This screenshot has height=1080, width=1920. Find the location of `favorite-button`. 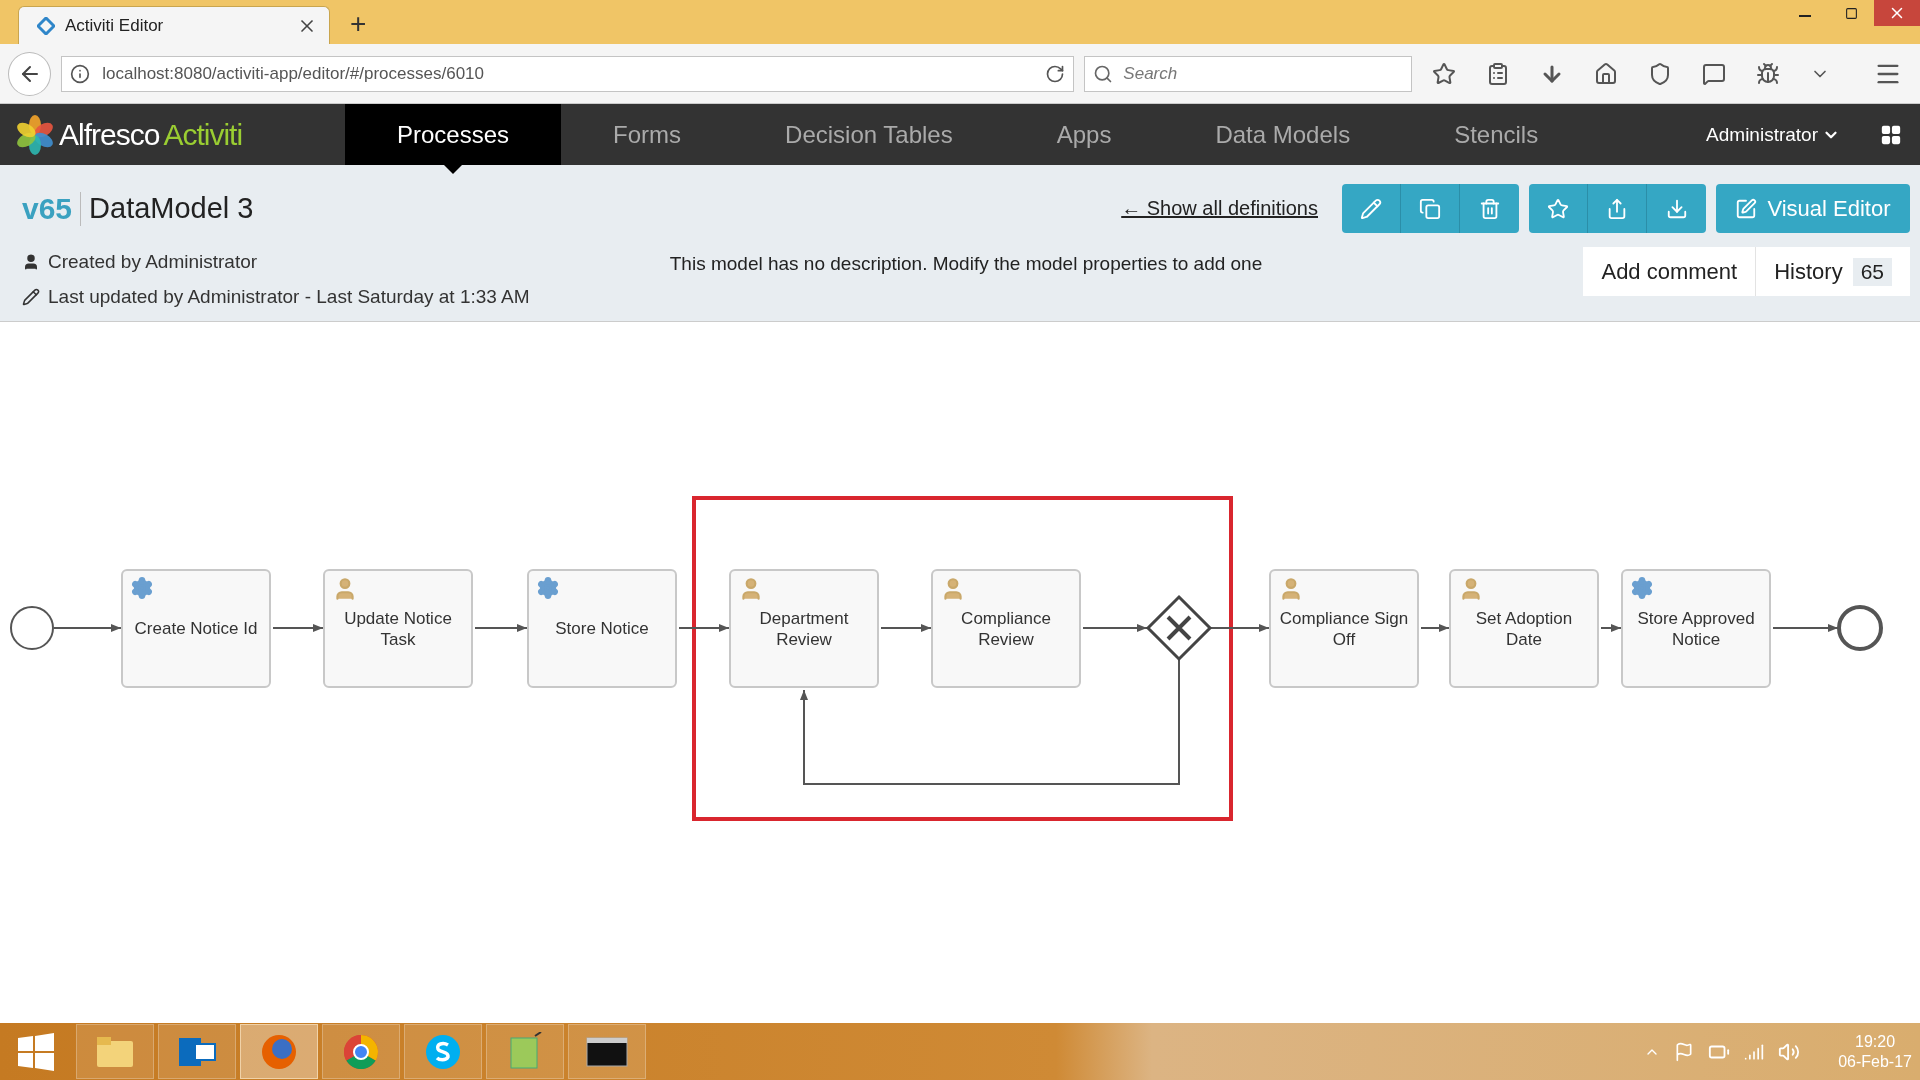

favorite-button is located at coordinates (1558, 208).